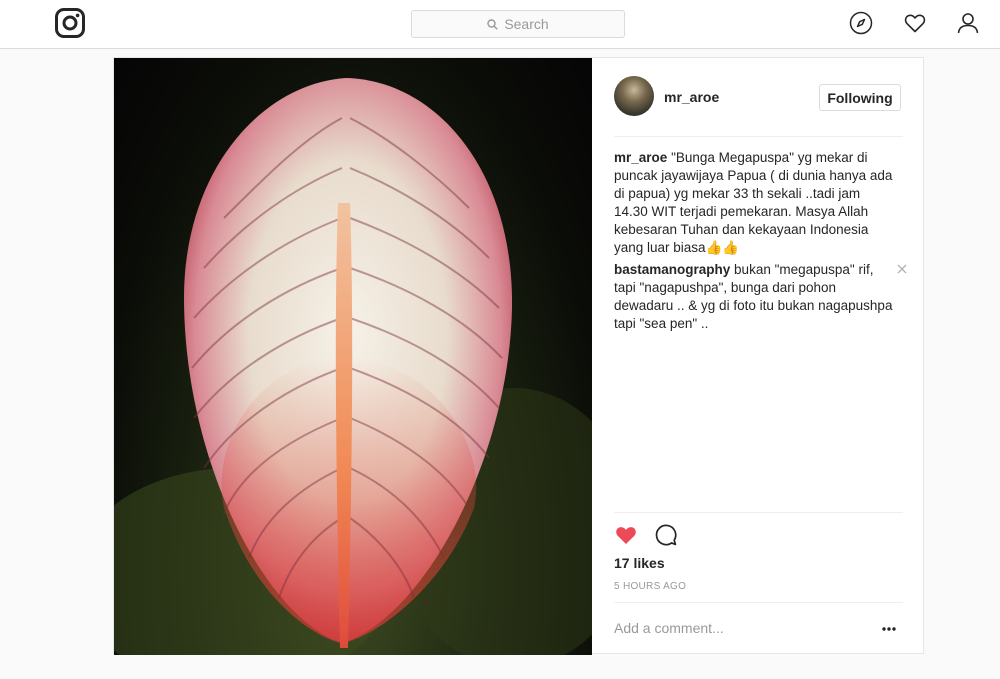 The width and height of the screenshot is (1000, 679). What do you see at coordinates (860, 97) in the screenshot?
I see `following-button: Following` at bounding box center [860, 97].